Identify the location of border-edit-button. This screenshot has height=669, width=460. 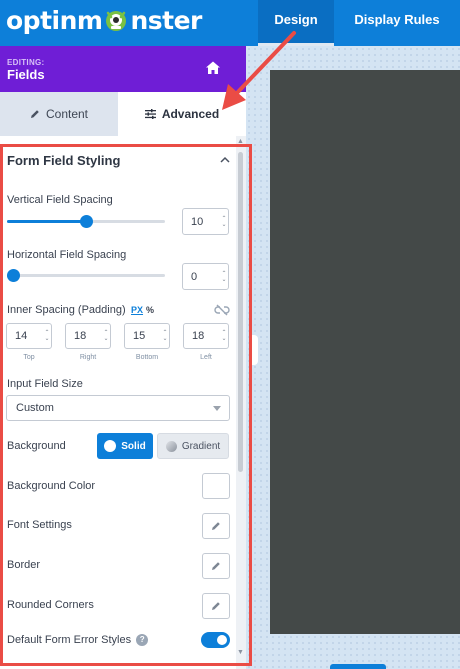
(216, 566).